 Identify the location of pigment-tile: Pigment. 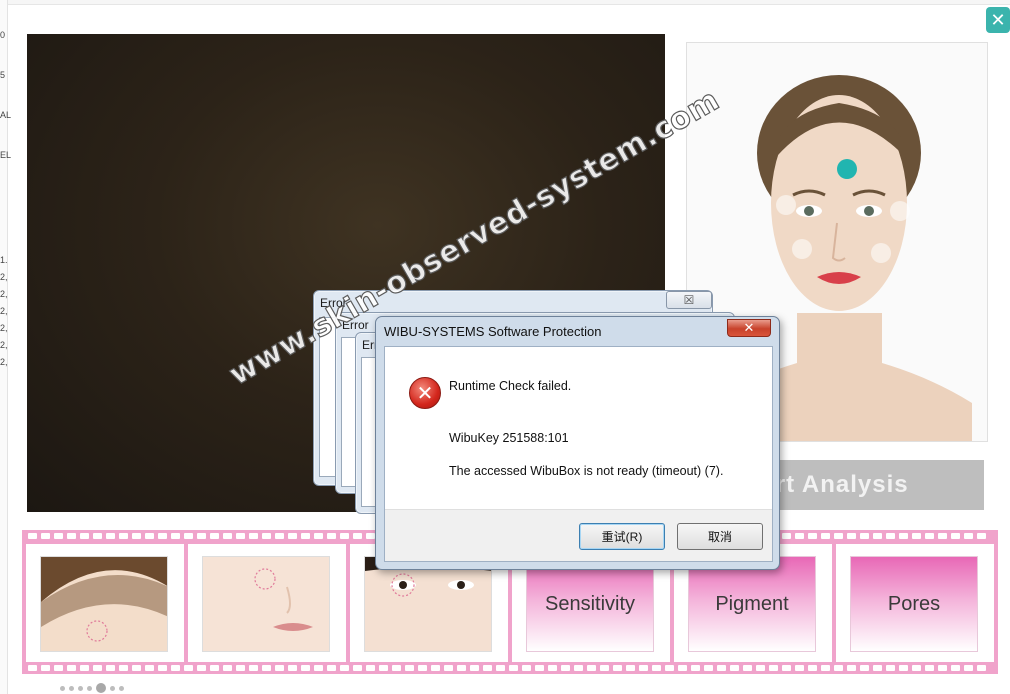
(752, 604).